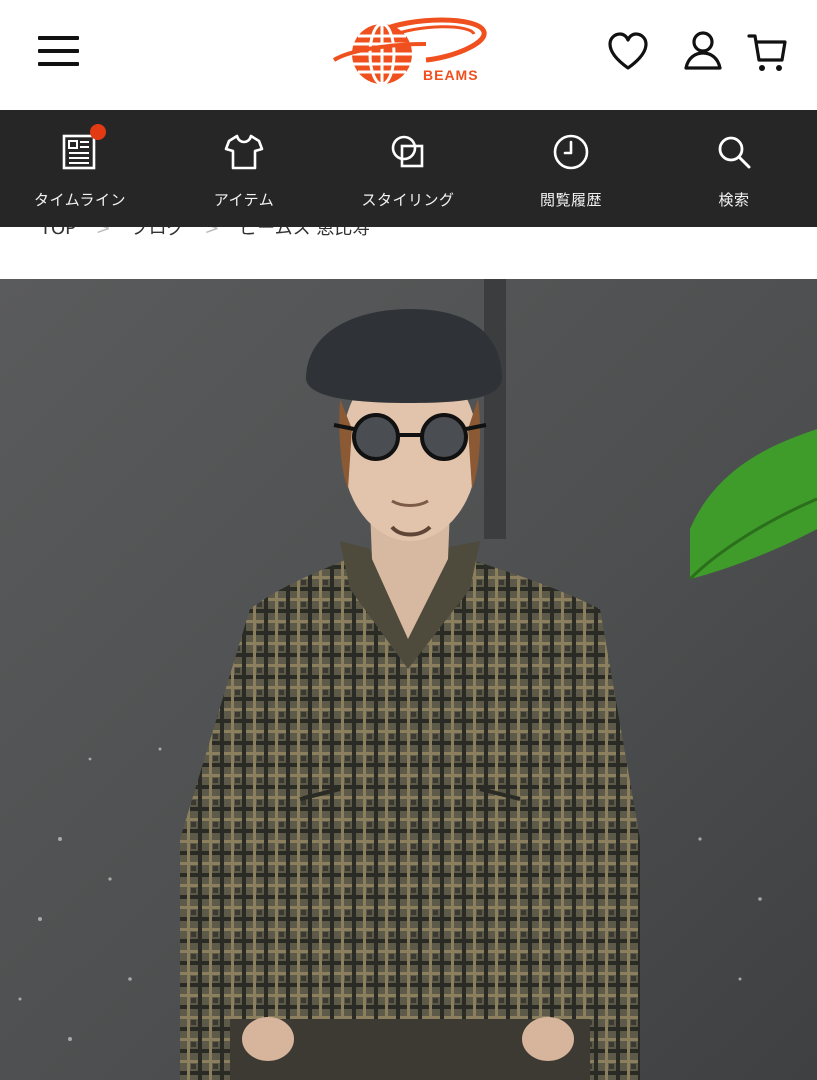  I want to click on site-header: BEAMS, so click(408, 55).